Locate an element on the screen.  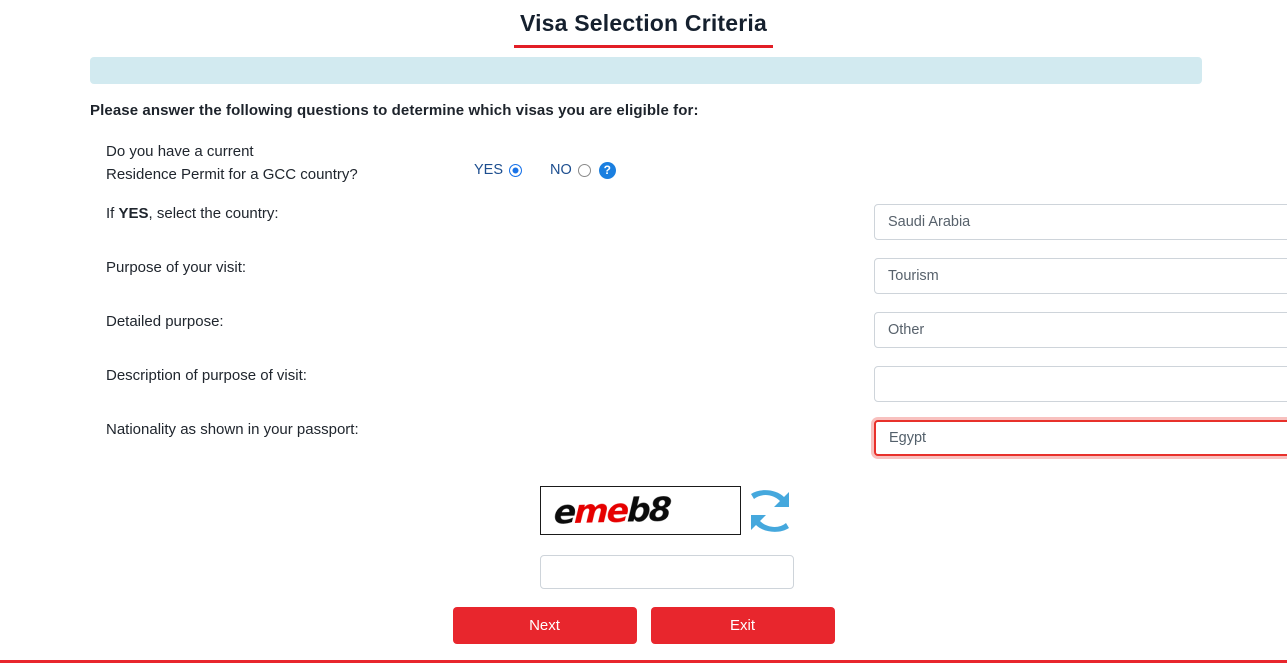
radio-option-no-label: NO is located at coordinates (561, 169).